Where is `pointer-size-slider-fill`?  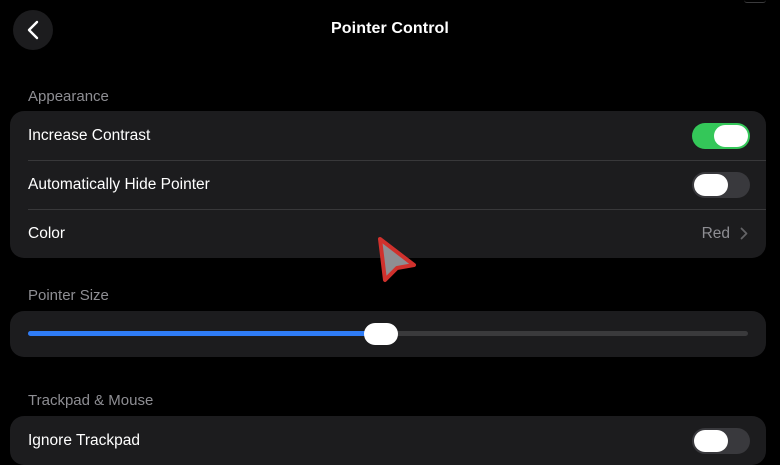 pointer-size-slider-fill is located at coordinates (204, 333).